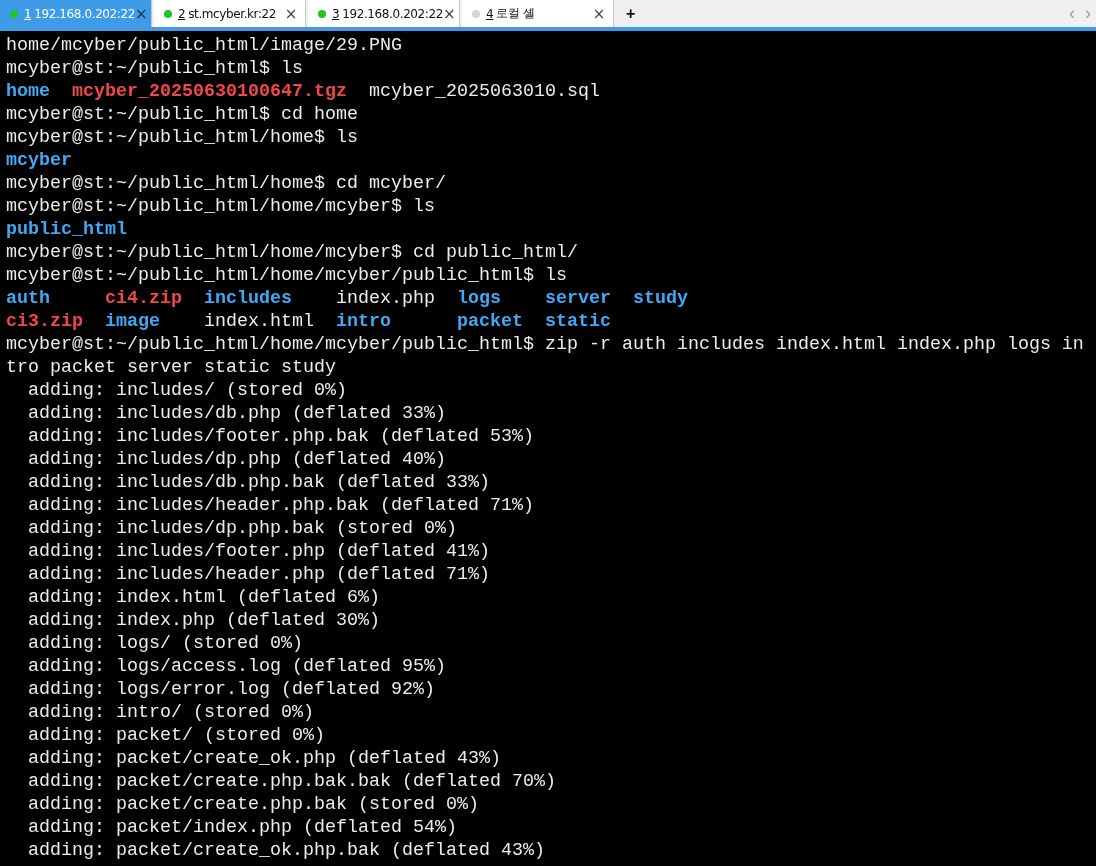  I want to click on terminal-line: adding: packet/create_ok.php (deflated 43%), so click(264, 758).